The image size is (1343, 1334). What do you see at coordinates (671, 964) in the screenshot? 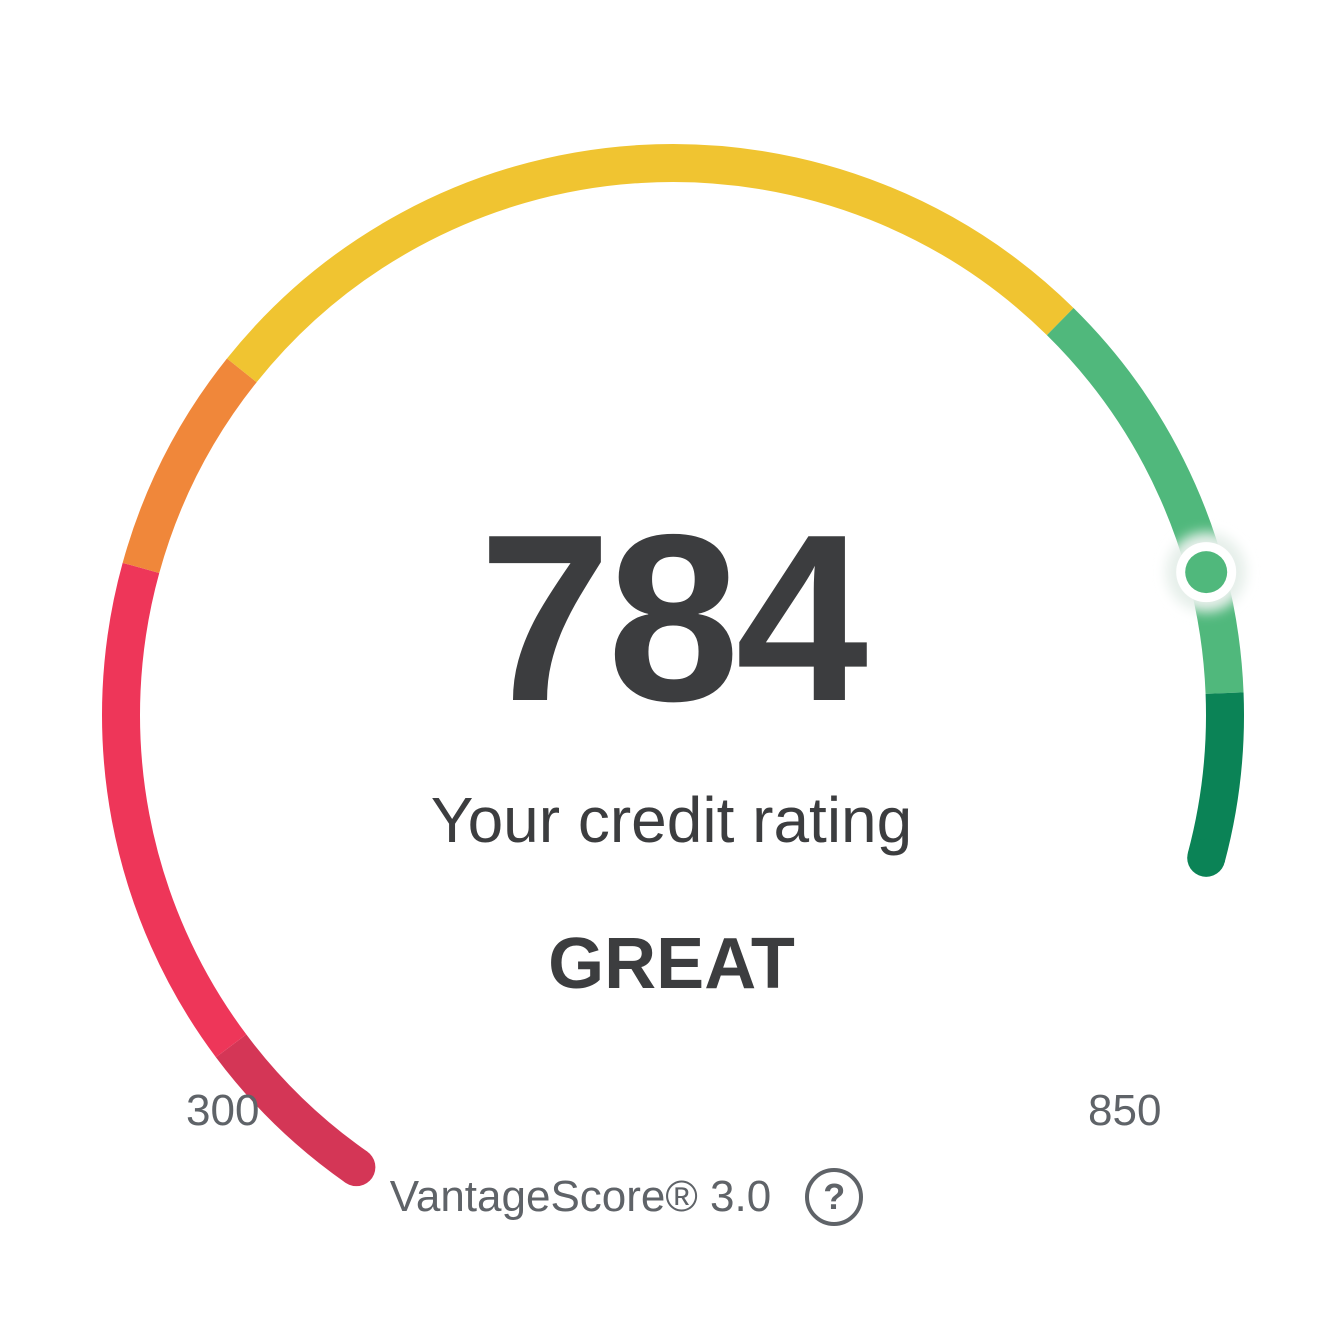
I see `credit-rating-label: GREAT` at bounding box center [671, 964].